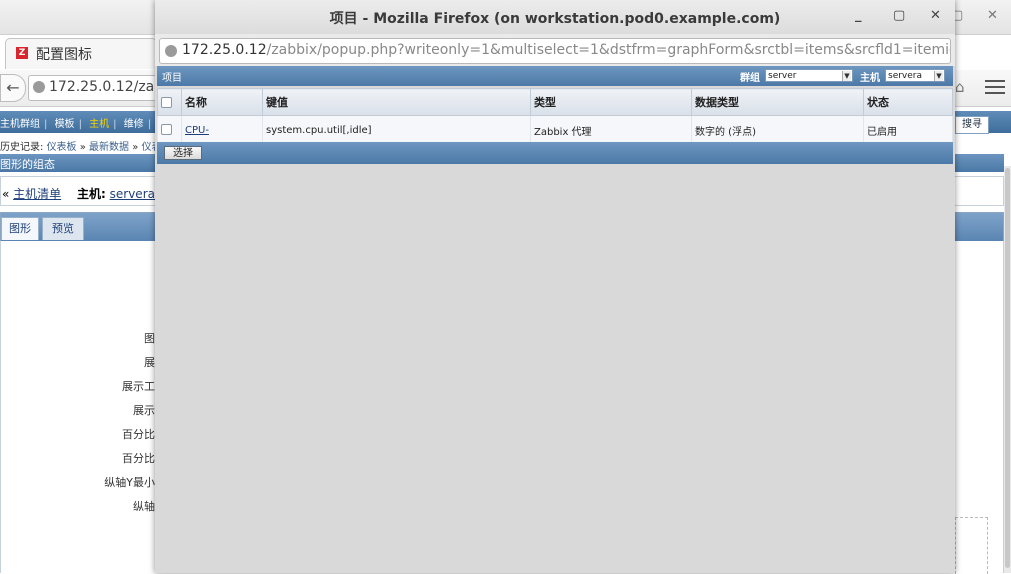  Describe the element at coordinates (102, 87) in the screenshot. I see `url-text: 172.25.0.12/za` at that location.